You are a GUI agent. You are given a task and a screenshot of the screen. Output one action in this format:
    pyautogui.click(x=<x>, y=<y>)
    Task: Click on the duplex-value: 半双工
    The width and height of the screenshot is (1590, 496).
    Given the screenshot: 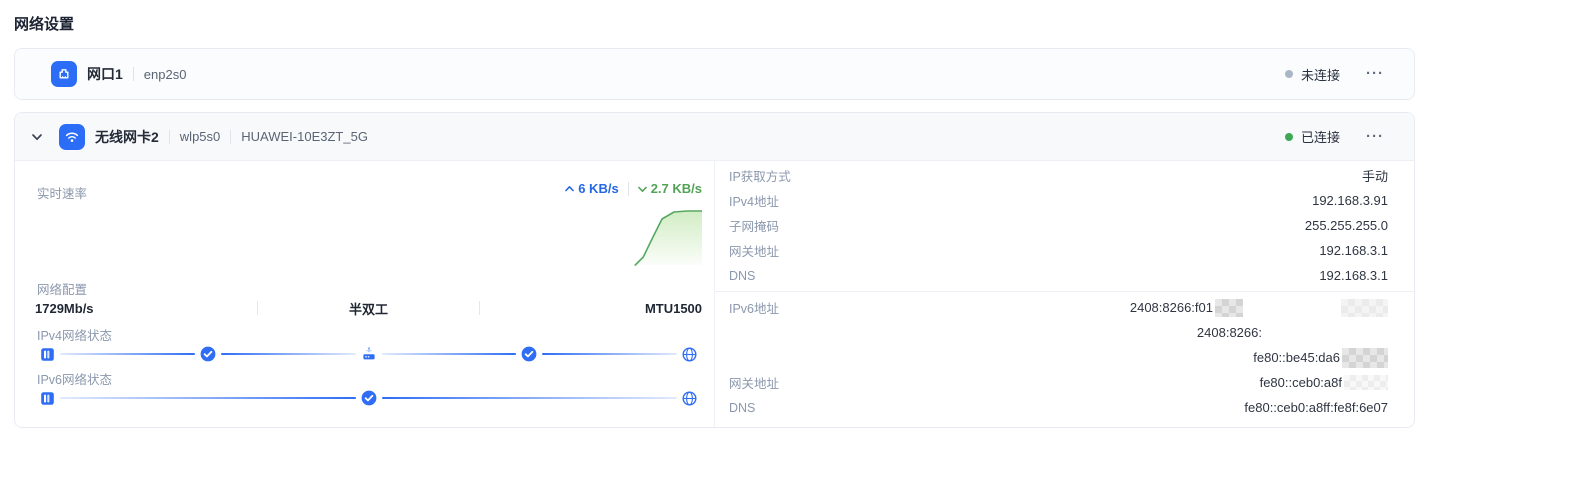 What is the action you would take?
    pyautogui.click(x=369, y=309)
    